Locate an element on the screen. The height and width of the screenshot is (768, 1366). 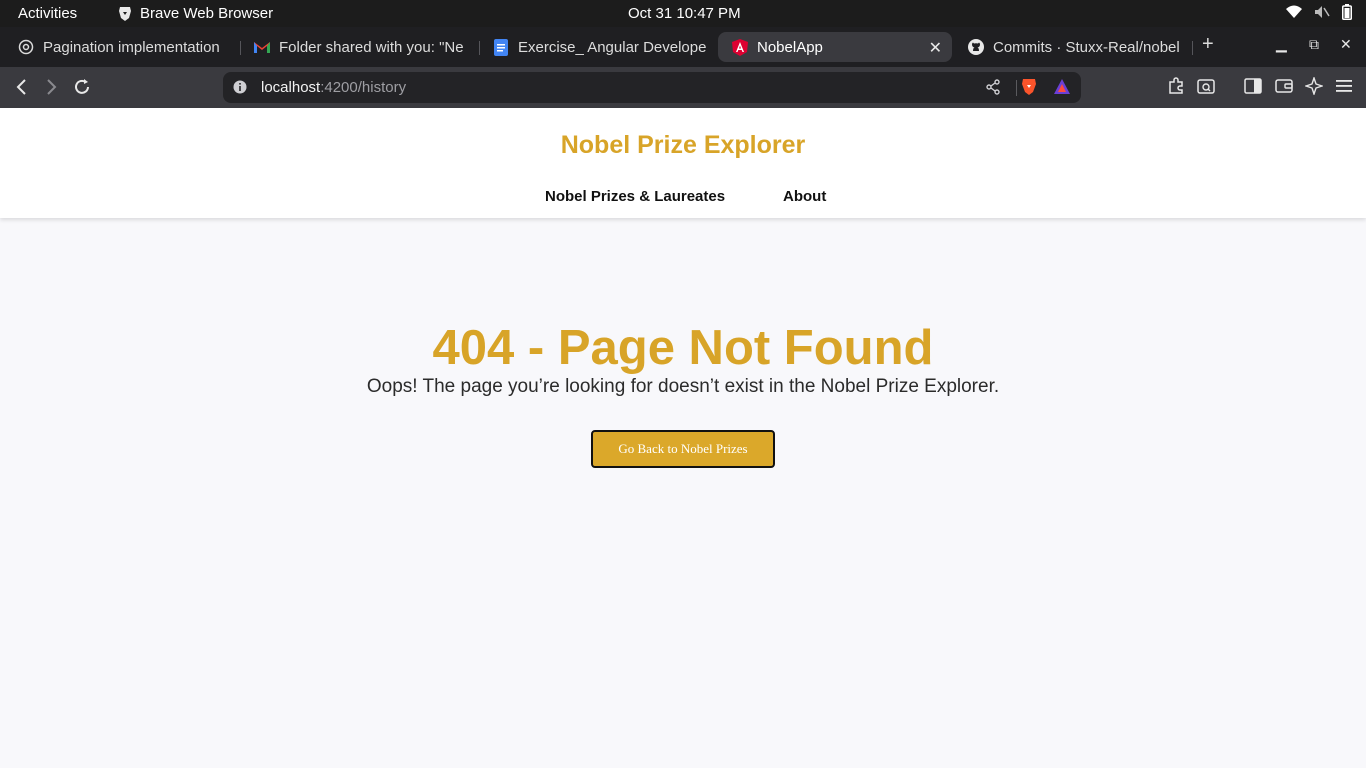
app-menu: Brave Web Browser is located at coordinates (195, 13).